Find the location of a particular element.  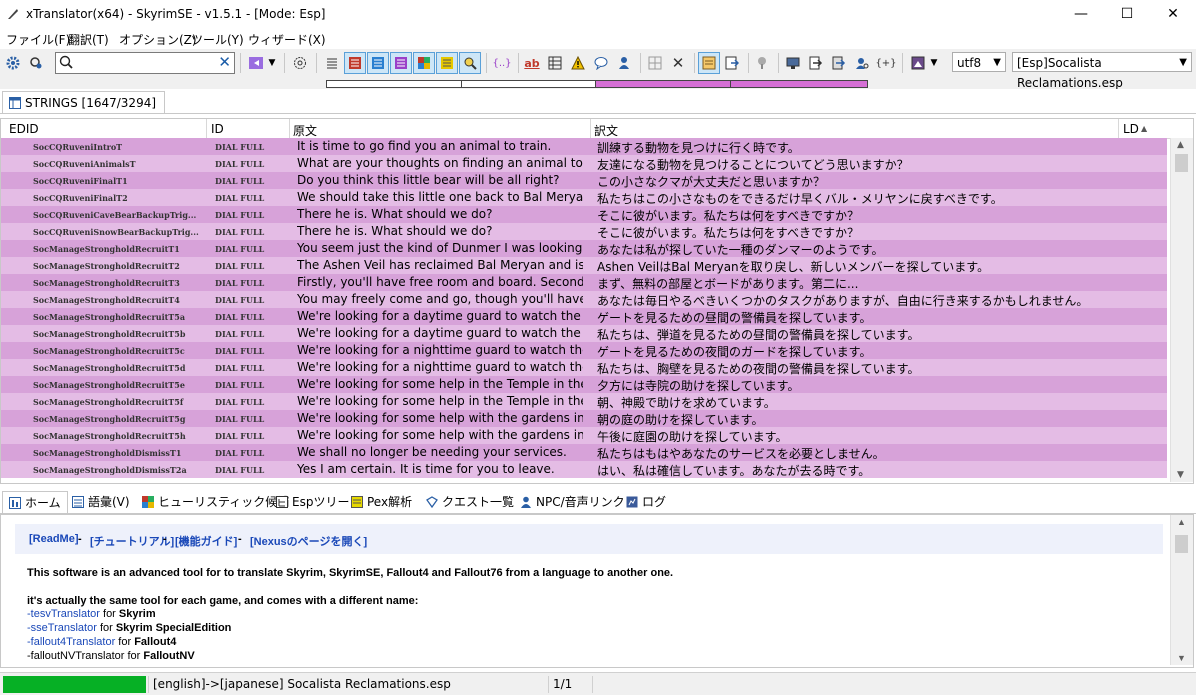

filter-mode-icon is located at coordinates (256, 63).